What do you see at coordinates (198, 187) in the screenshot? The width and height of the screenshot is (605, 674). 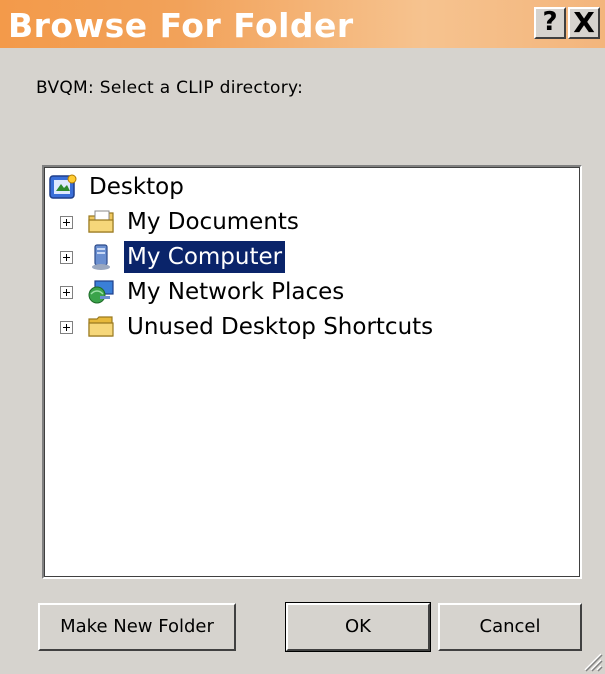 I see `tree-node-desktop: Desktop` at bounding box center [198, 187].